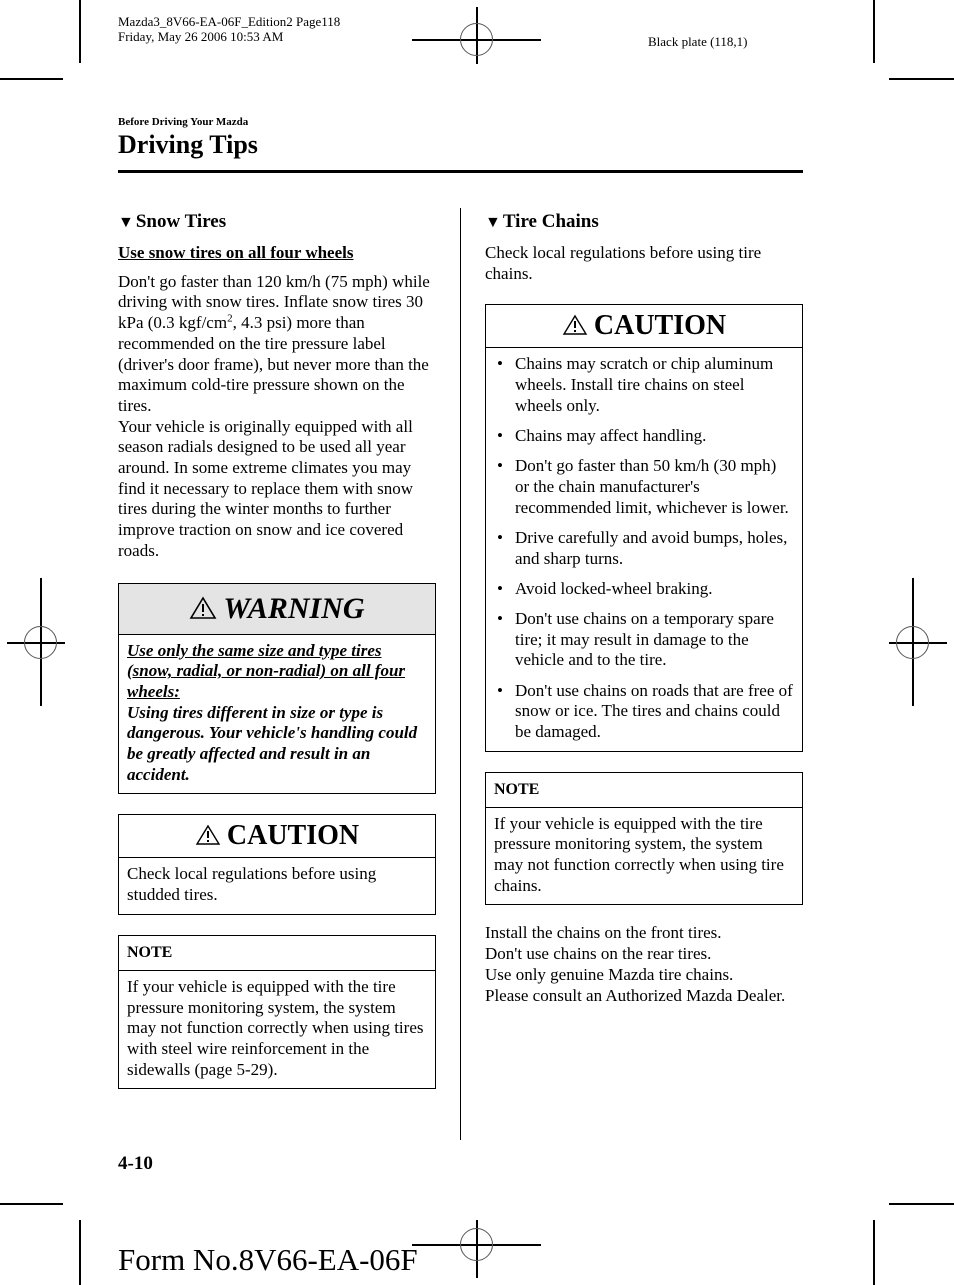 Image resolution: width=954 pixels, height=1285 pixels. What do you see at coordinates (460, 674) in the screenshot?
I see `column-divider` at bounding box center [460, 674].